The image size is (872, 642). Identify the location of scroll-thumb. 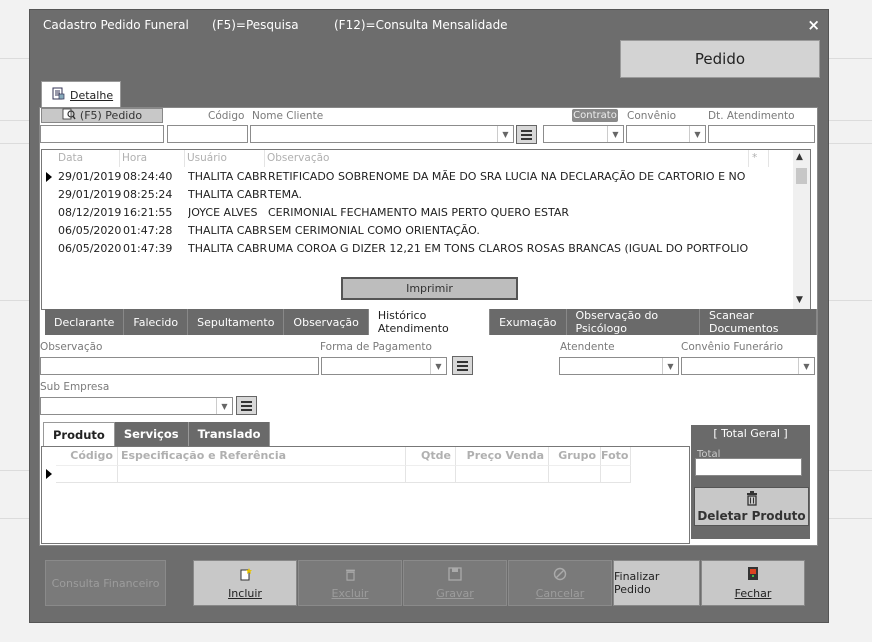
(801, 176).